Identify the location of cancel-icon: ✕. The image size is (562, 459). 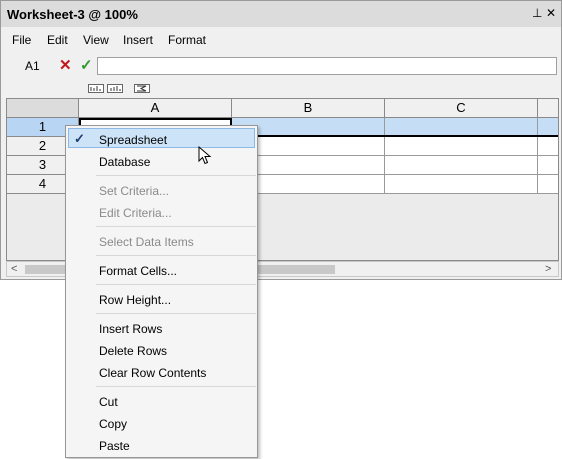
(65, 65).